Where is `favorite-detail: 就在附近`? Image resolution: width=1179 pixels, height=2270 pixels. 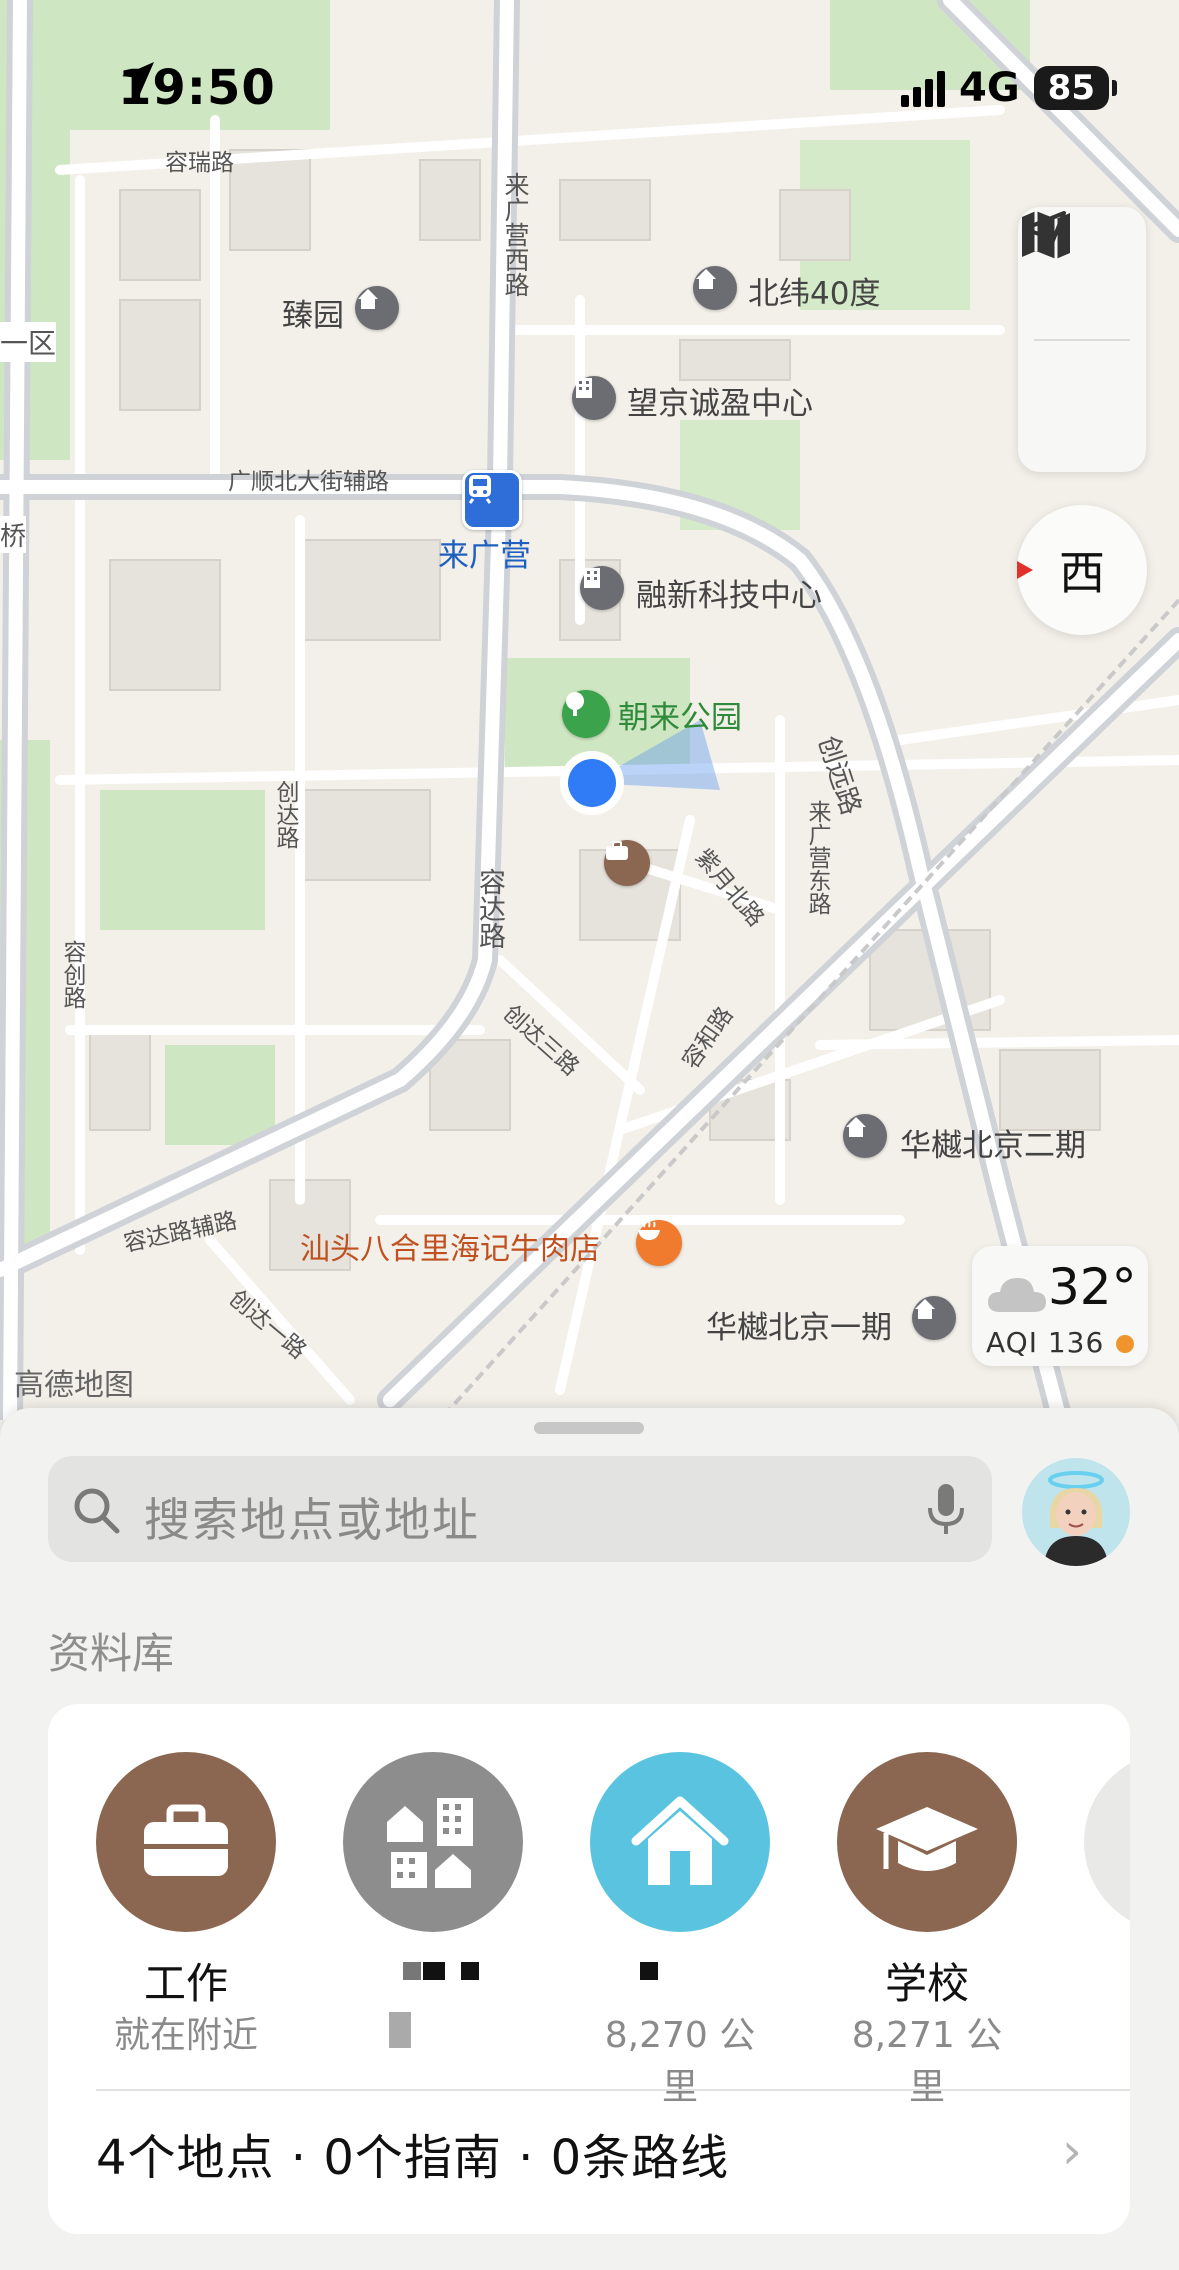 favorite-detail: 就在附近 is located at coordinates (185, 2035).